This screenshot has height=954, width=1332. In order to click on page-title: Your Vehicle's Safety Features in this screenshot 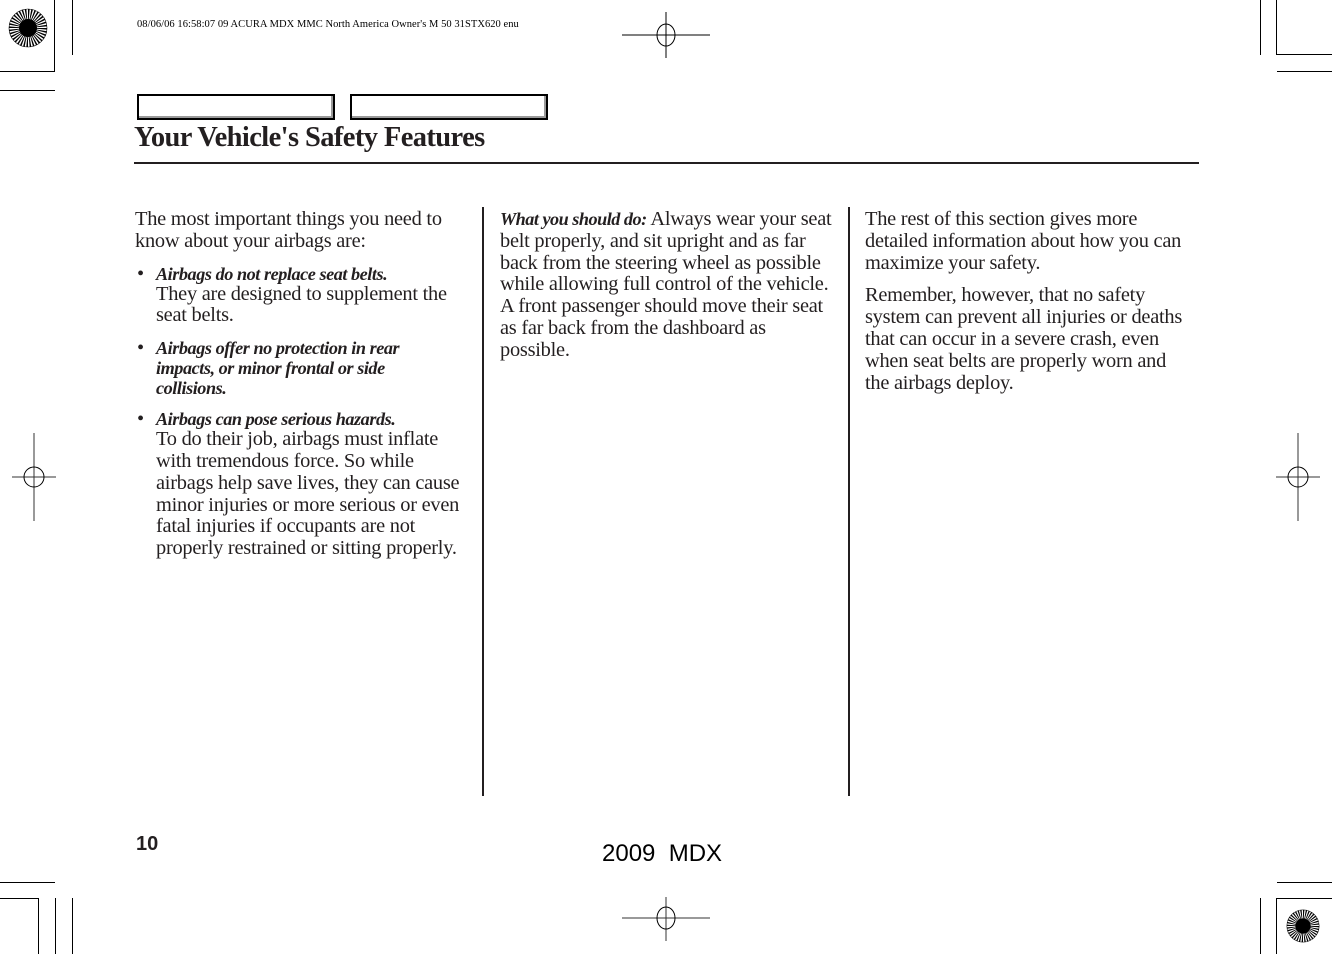, I will do `click(309, 137)`.